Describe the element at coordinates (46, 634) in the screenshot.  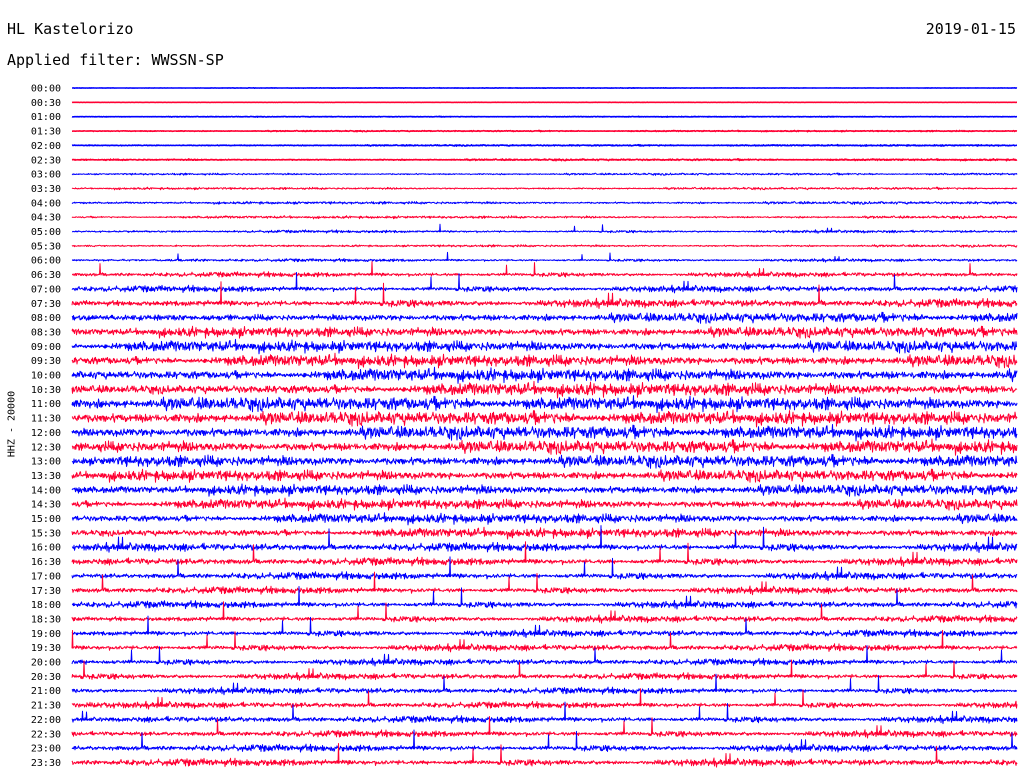
I see `row-time-label: 19:00` at that location.